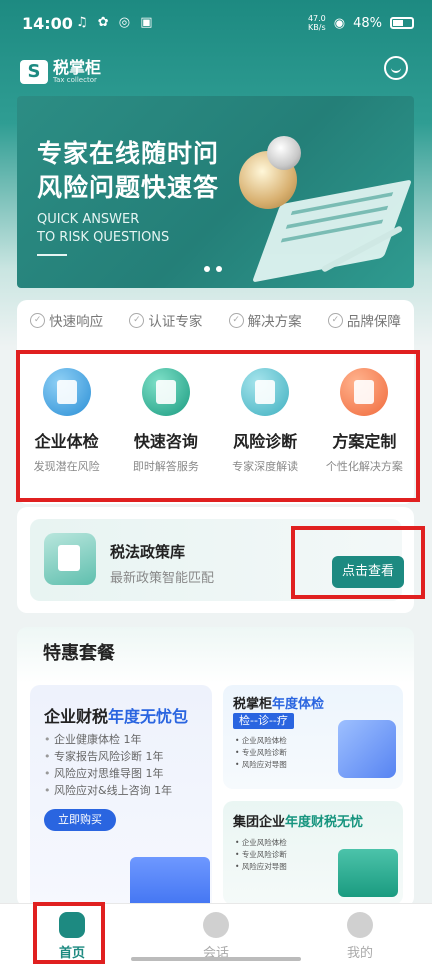  Describe the element at coordinates (213, 269) in the screenshot. I see `carousel-indicator` at that location.